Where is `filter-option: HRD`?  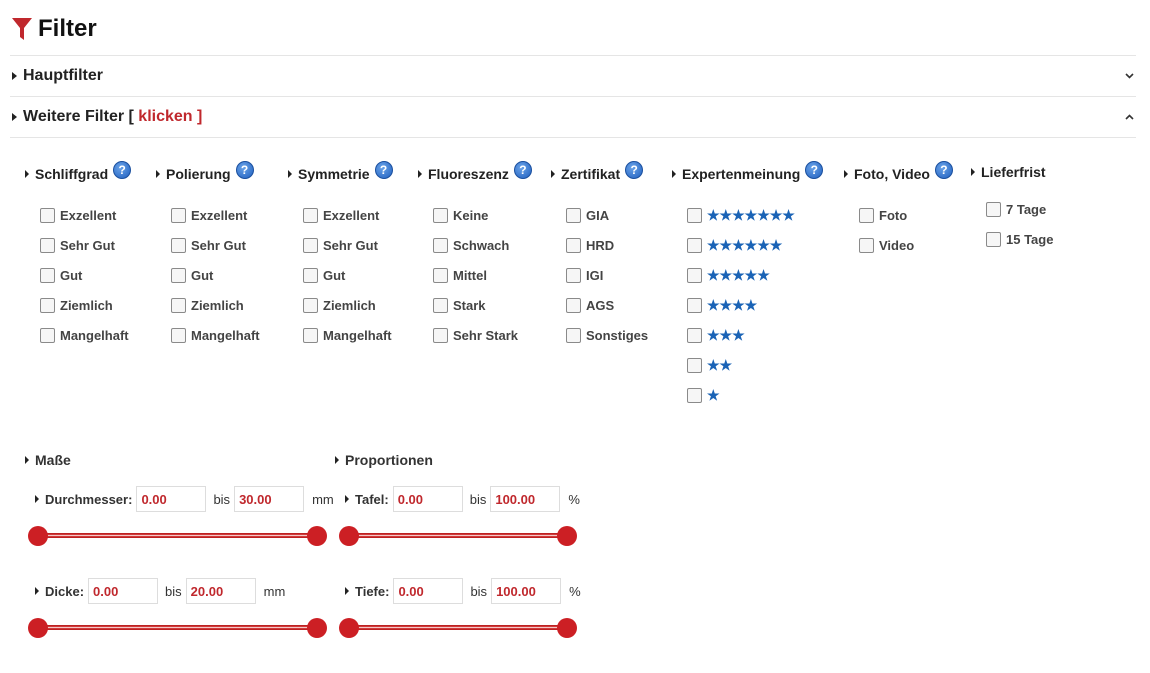
filter-option: HRD is located at coordinates (607, 245).